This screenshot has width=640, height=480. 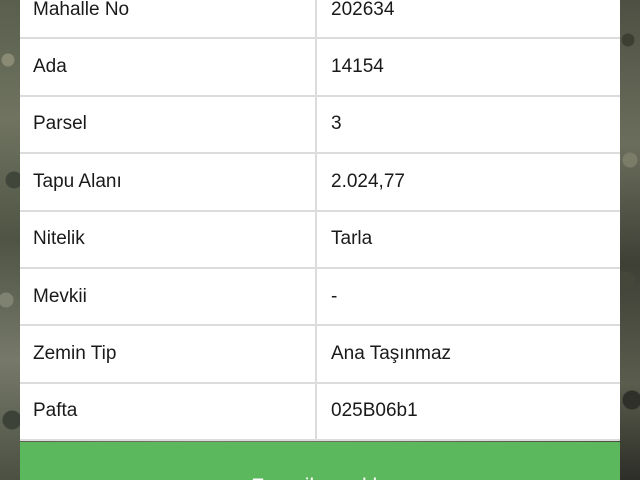 I want to click on map-background-right, so click(x=629, y=240).